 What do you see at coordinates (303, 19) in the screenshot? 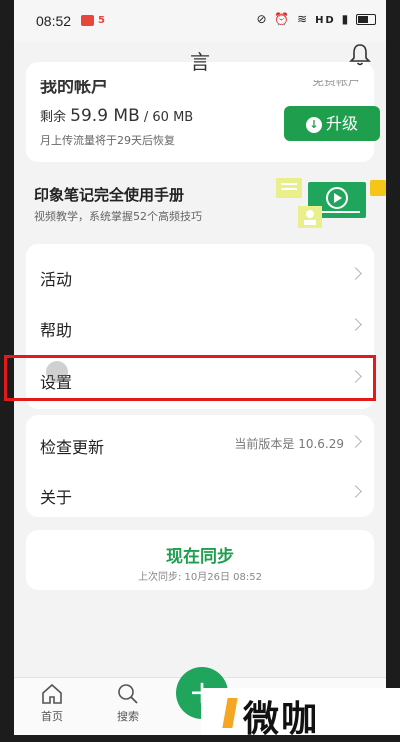
I see `wifi-icon: ≋` at bounding box center [303, 19].